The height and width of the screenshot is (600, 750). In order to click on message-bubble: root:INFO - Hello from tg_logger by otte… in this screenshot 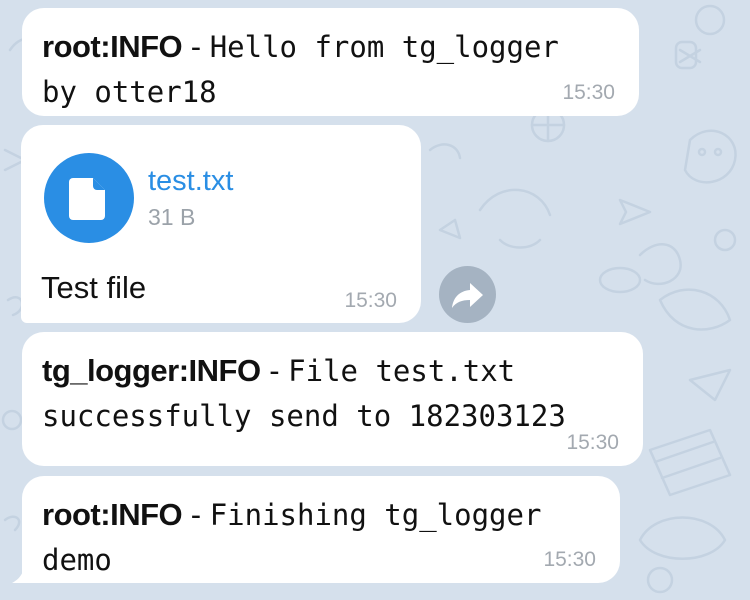, I will do `click(330, 62)`.